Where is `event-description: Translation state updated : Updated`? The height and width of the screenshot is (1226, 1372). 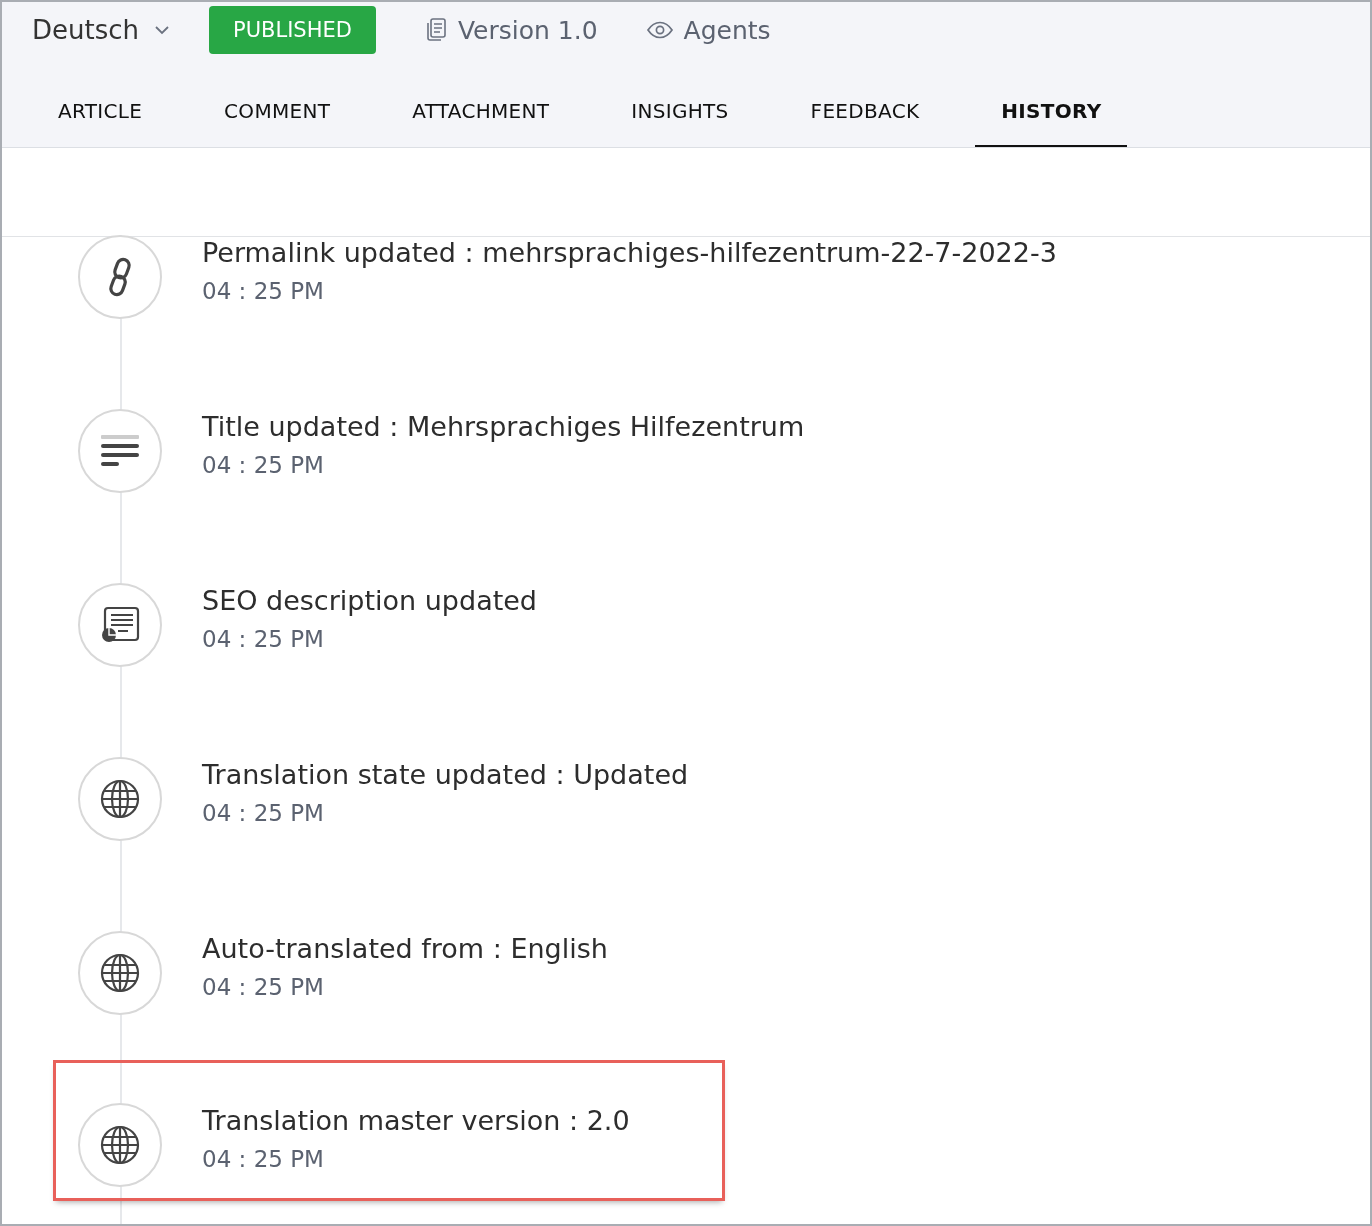
event-description: Translation state updated : Updated is located at coordinates (445, 774).